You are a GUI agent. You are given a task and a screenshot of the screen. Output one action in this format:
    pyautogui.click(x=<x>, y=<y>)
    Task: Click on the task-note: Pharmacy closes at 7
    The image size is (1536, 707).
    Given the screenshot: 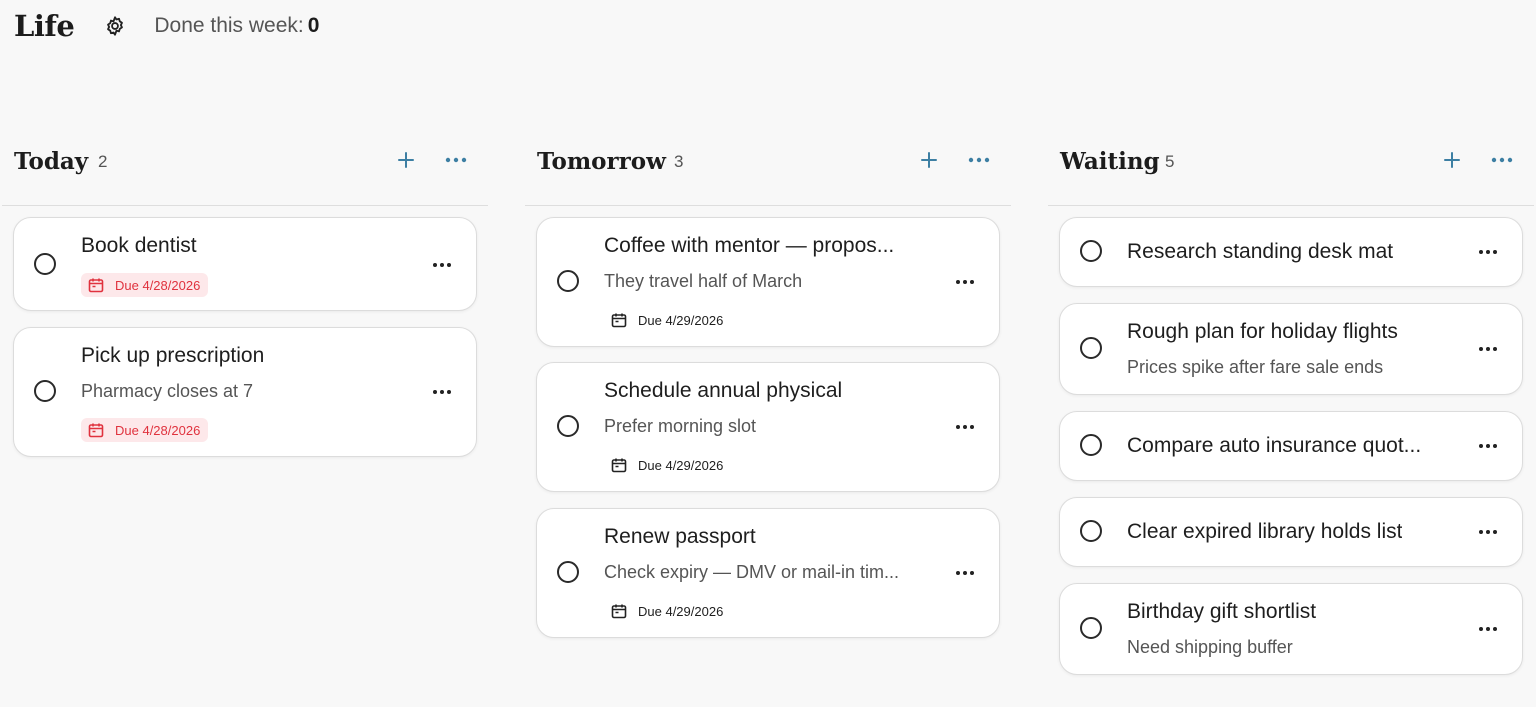 What is the action you would take?
    pyautogui.click(x=167, y=391)
    